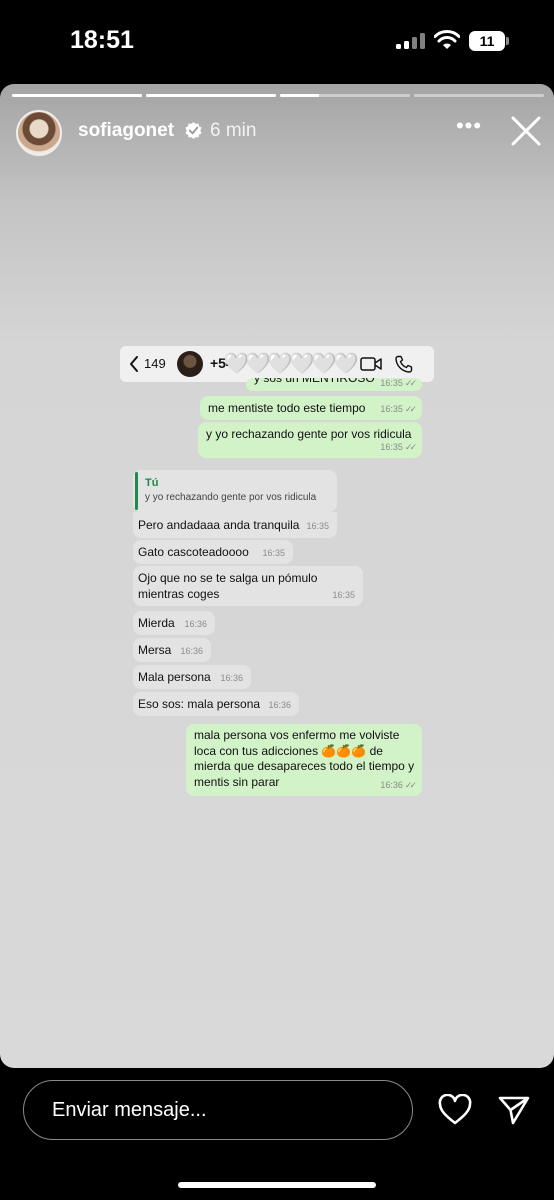  What do you see at coordinates (277, 42) in the screenshot?
I see `status-bar: 18:51 11` at bounding box center [277, 42].